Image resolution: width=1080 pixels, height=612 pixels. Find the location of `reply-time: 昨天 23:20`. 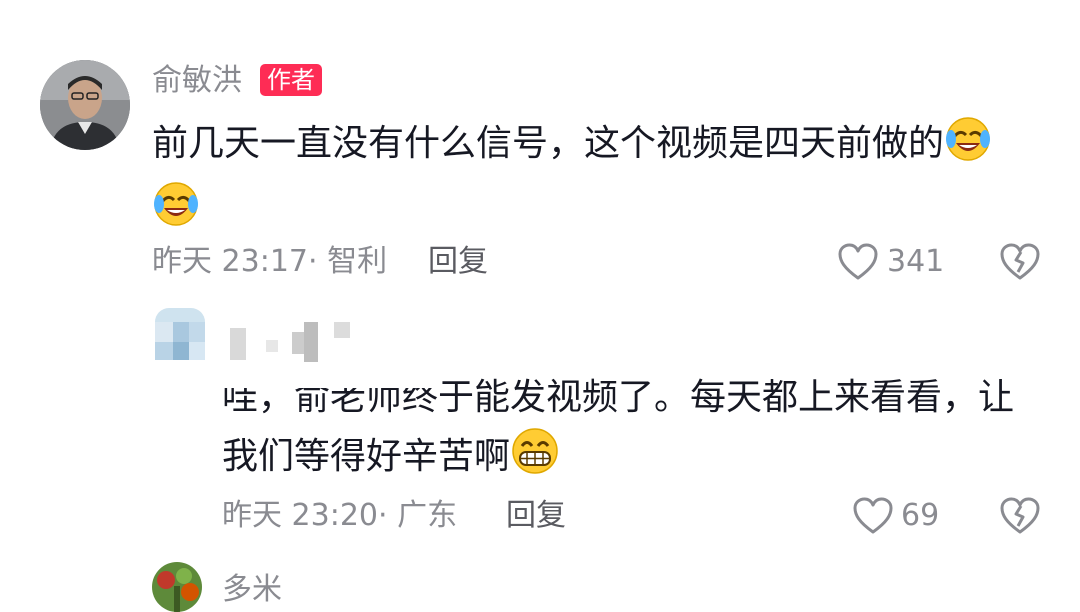

reply-time: 昨天 23:20 is located at coordinates (300, 515).